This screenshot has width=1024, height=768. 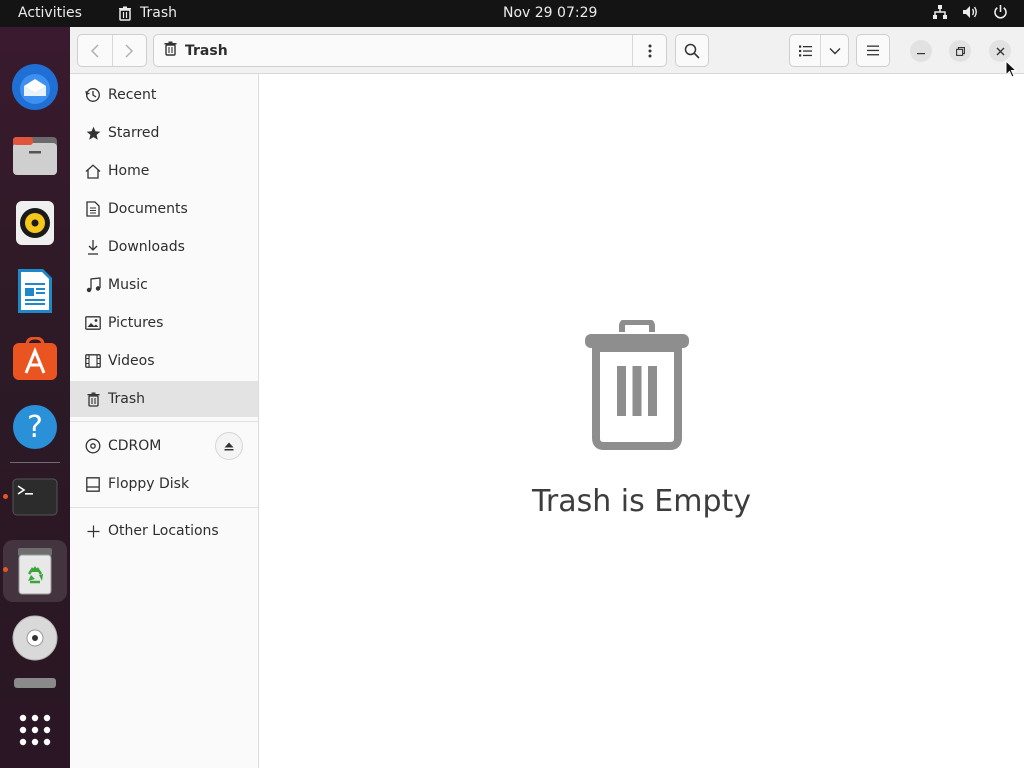 I want to click on close-button, so click(x=1000, y=51).